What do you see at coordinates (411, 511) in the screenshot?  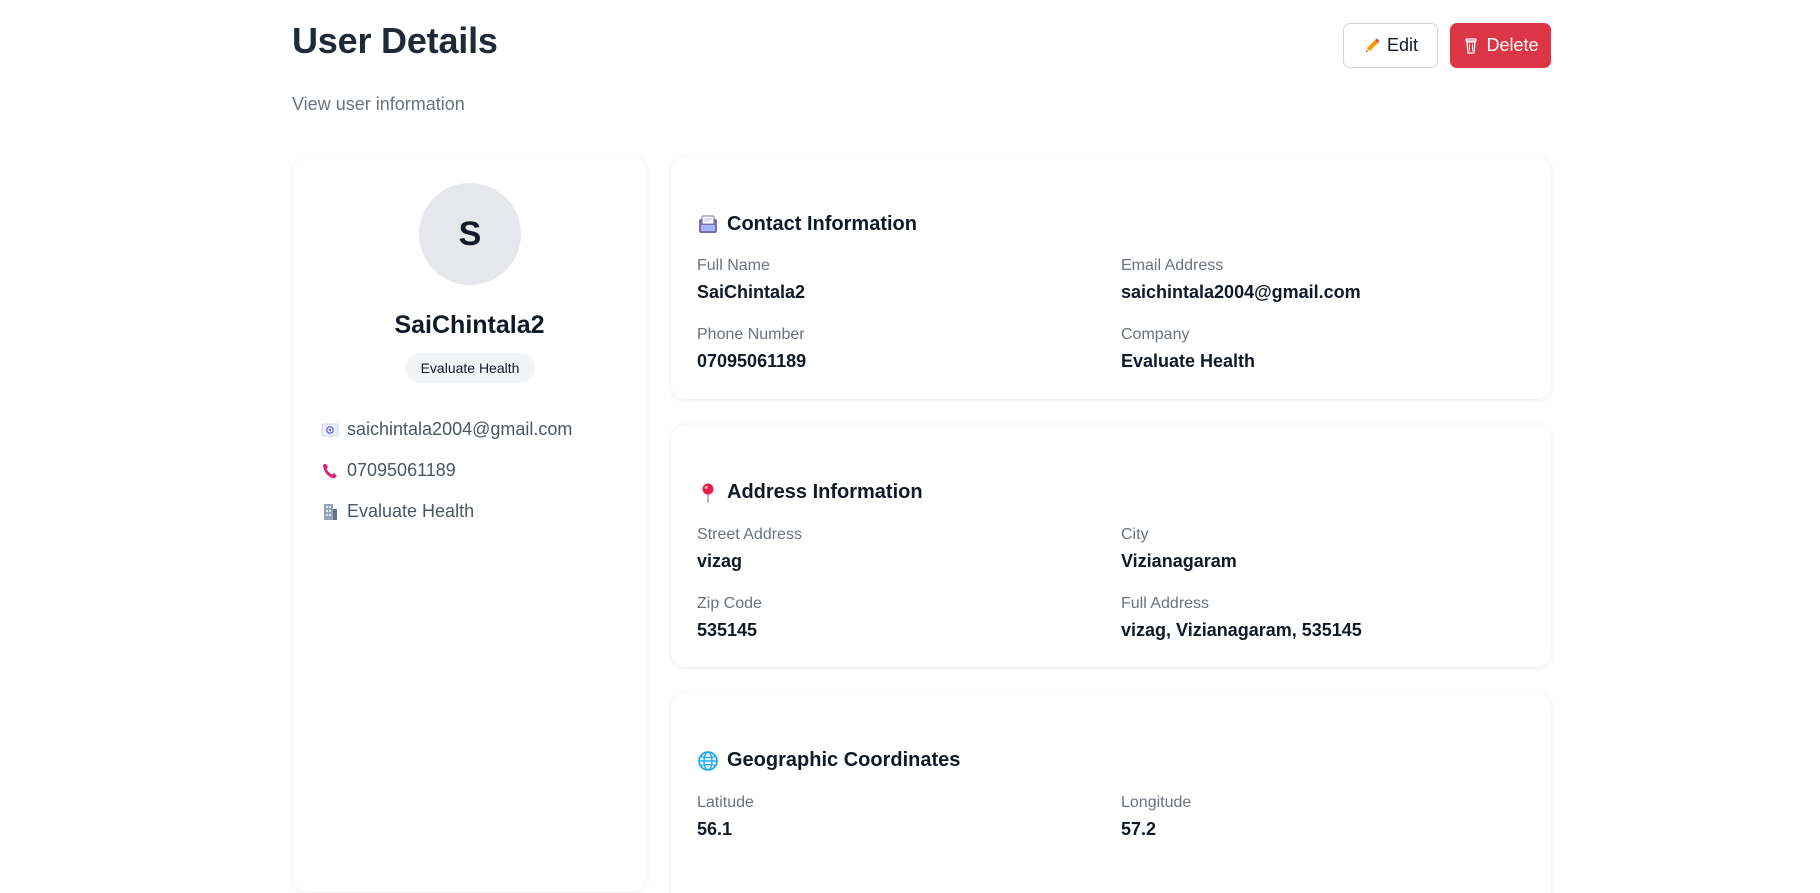 I see `profile-company: Evaluate Health` at bounding box center [411, 511].